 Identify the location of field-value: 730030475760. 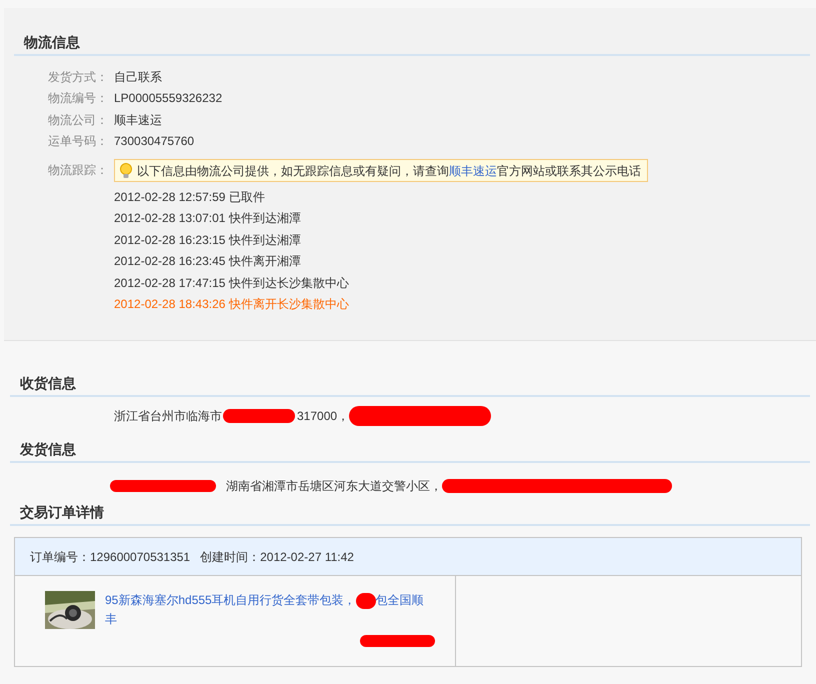
(154, 141).